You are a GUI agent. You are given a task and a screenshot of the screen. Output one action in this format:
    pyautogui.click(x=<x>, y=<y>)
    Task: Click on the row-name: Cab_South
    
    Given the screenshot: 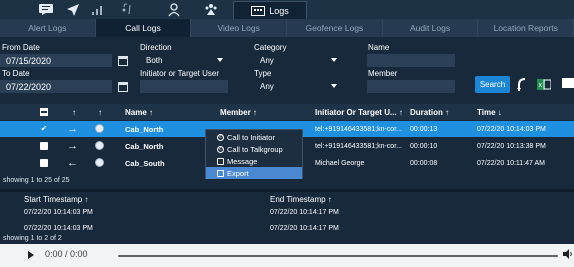 What is the action you would take?
    pyautogui.click(x=145, y=163)
    